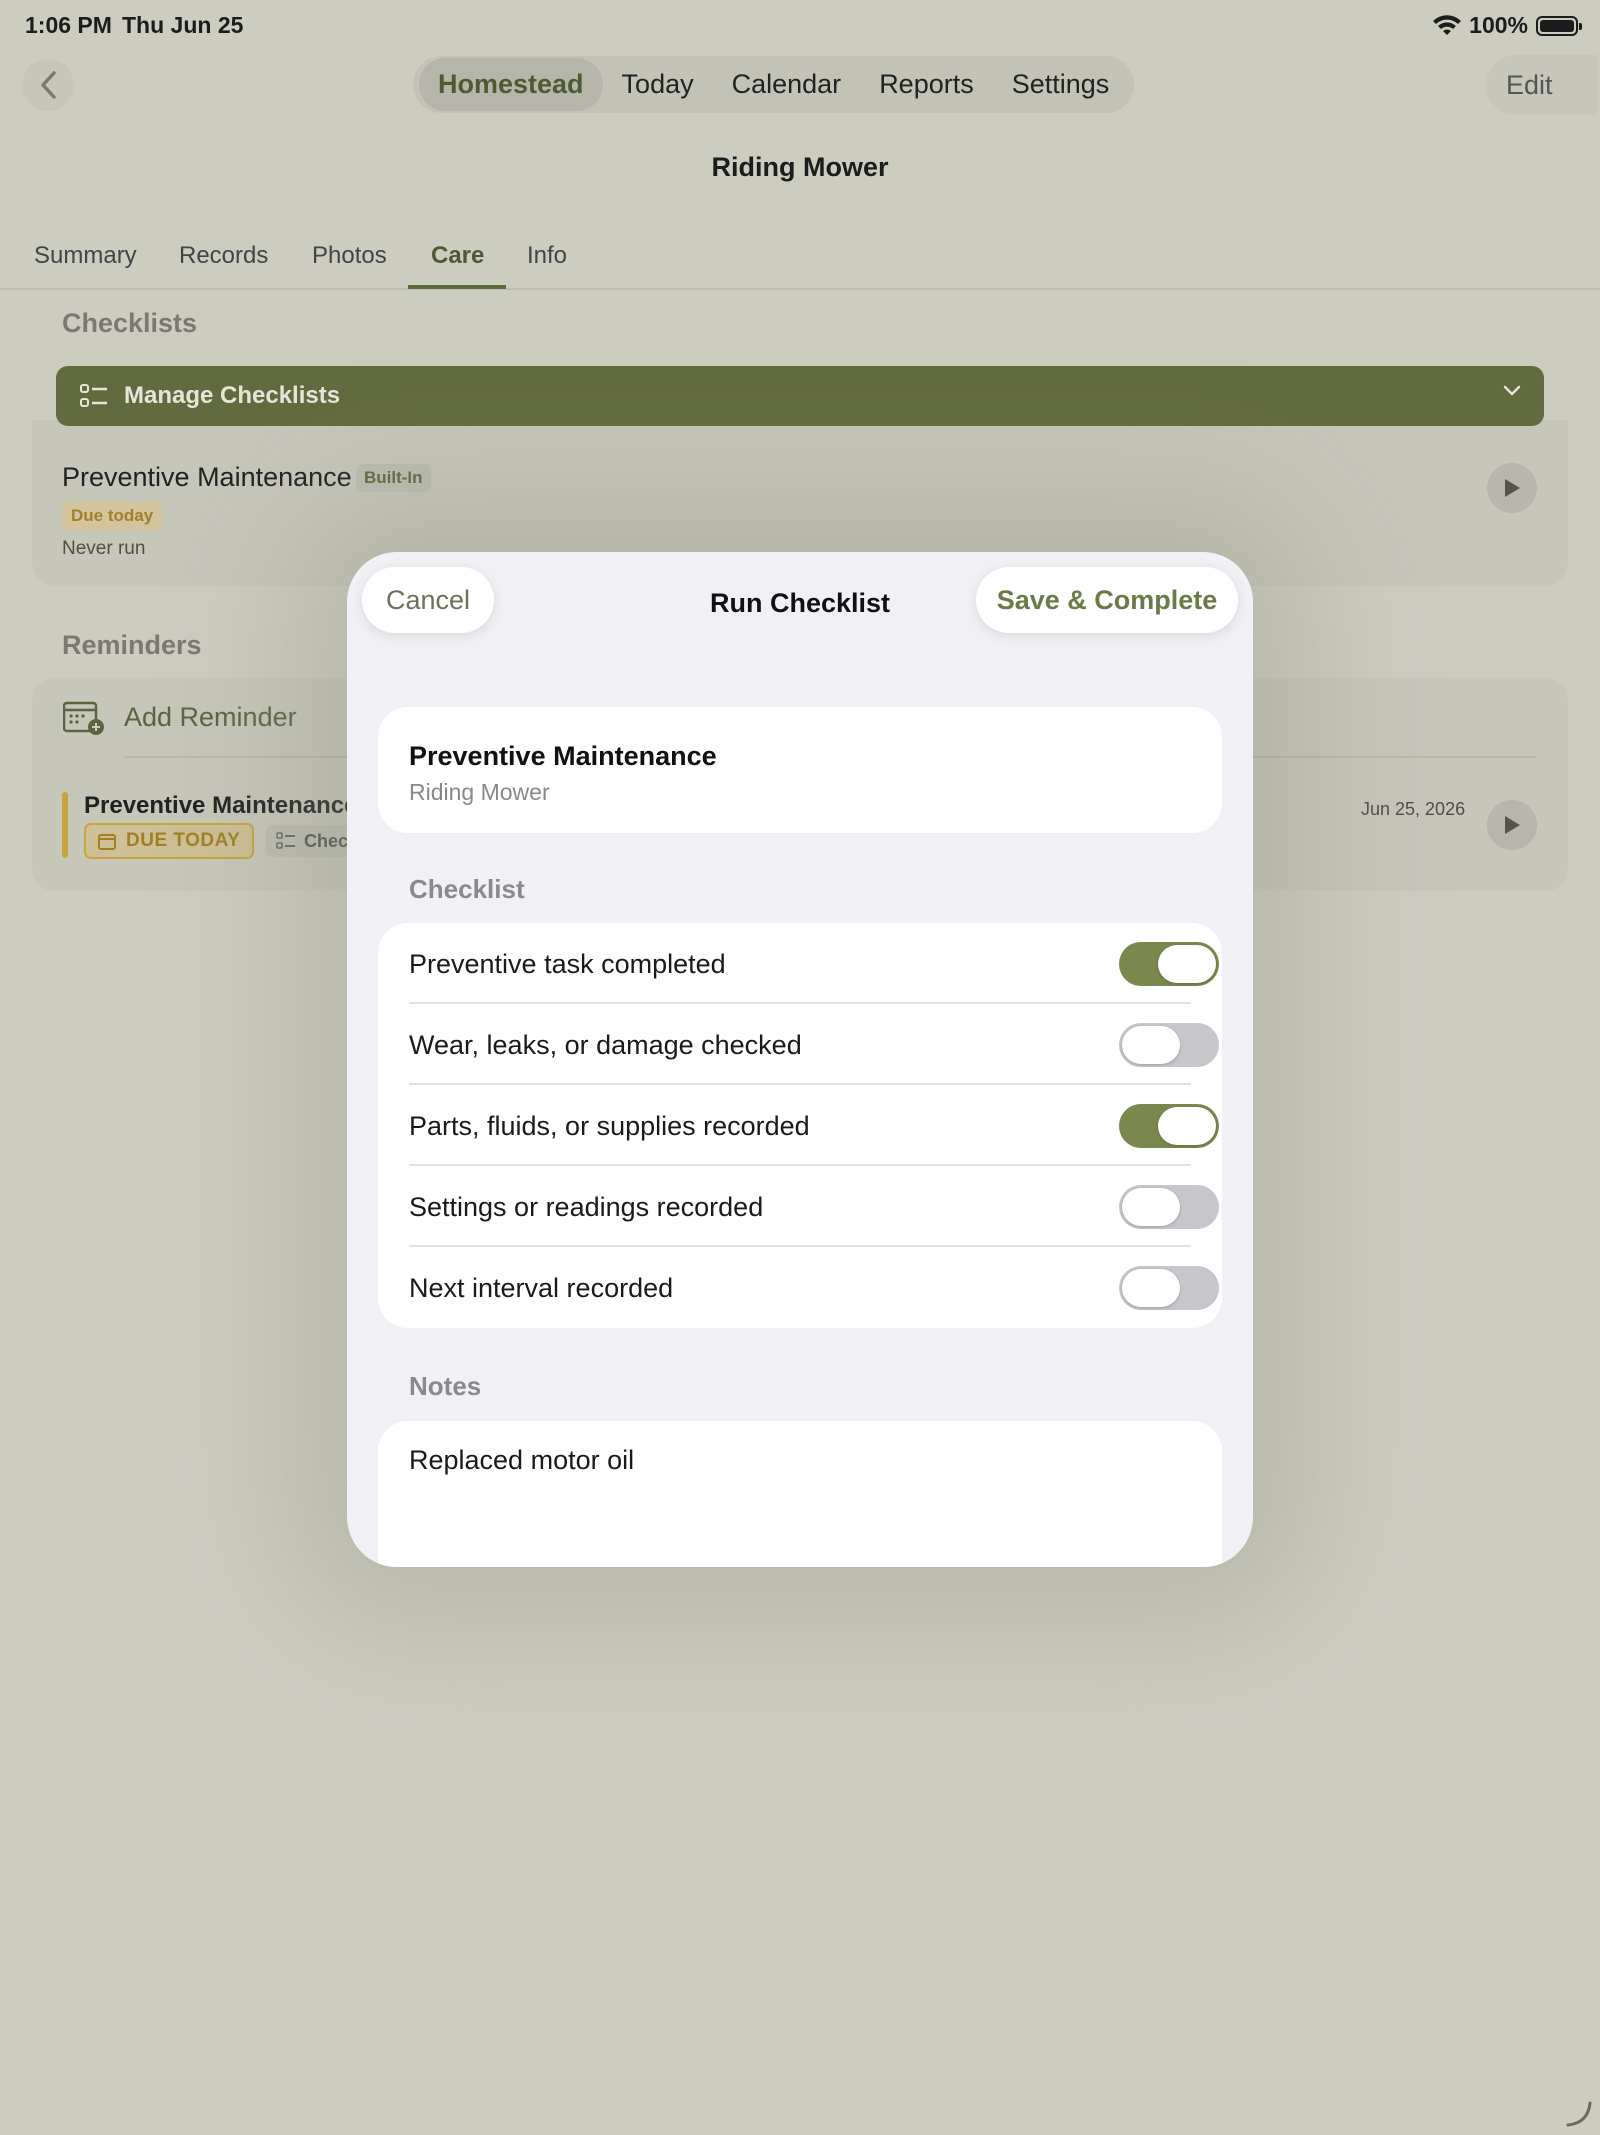  I want to click on resize-handle-icon, so click(1579, 2114).